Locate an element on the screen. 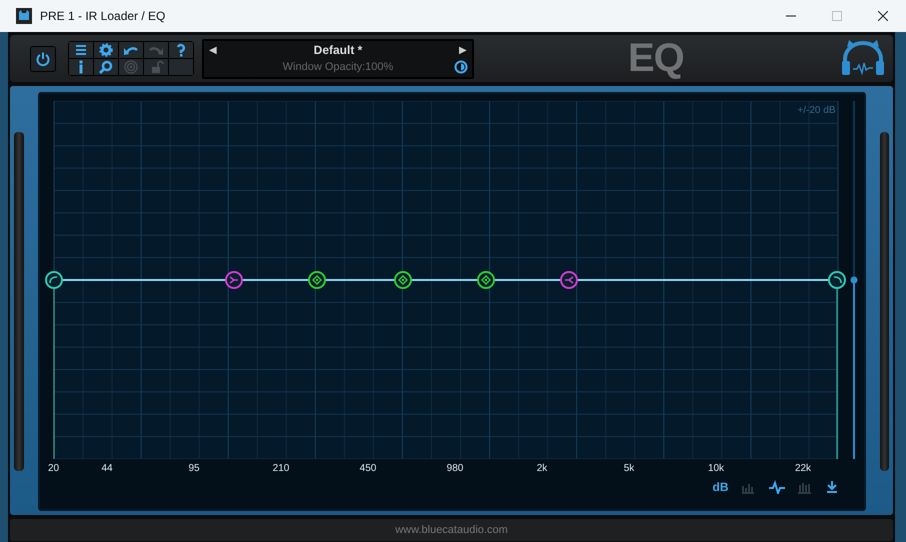 This screenshot has height=542, width=906. search-button is located at coordinates (106, 67).